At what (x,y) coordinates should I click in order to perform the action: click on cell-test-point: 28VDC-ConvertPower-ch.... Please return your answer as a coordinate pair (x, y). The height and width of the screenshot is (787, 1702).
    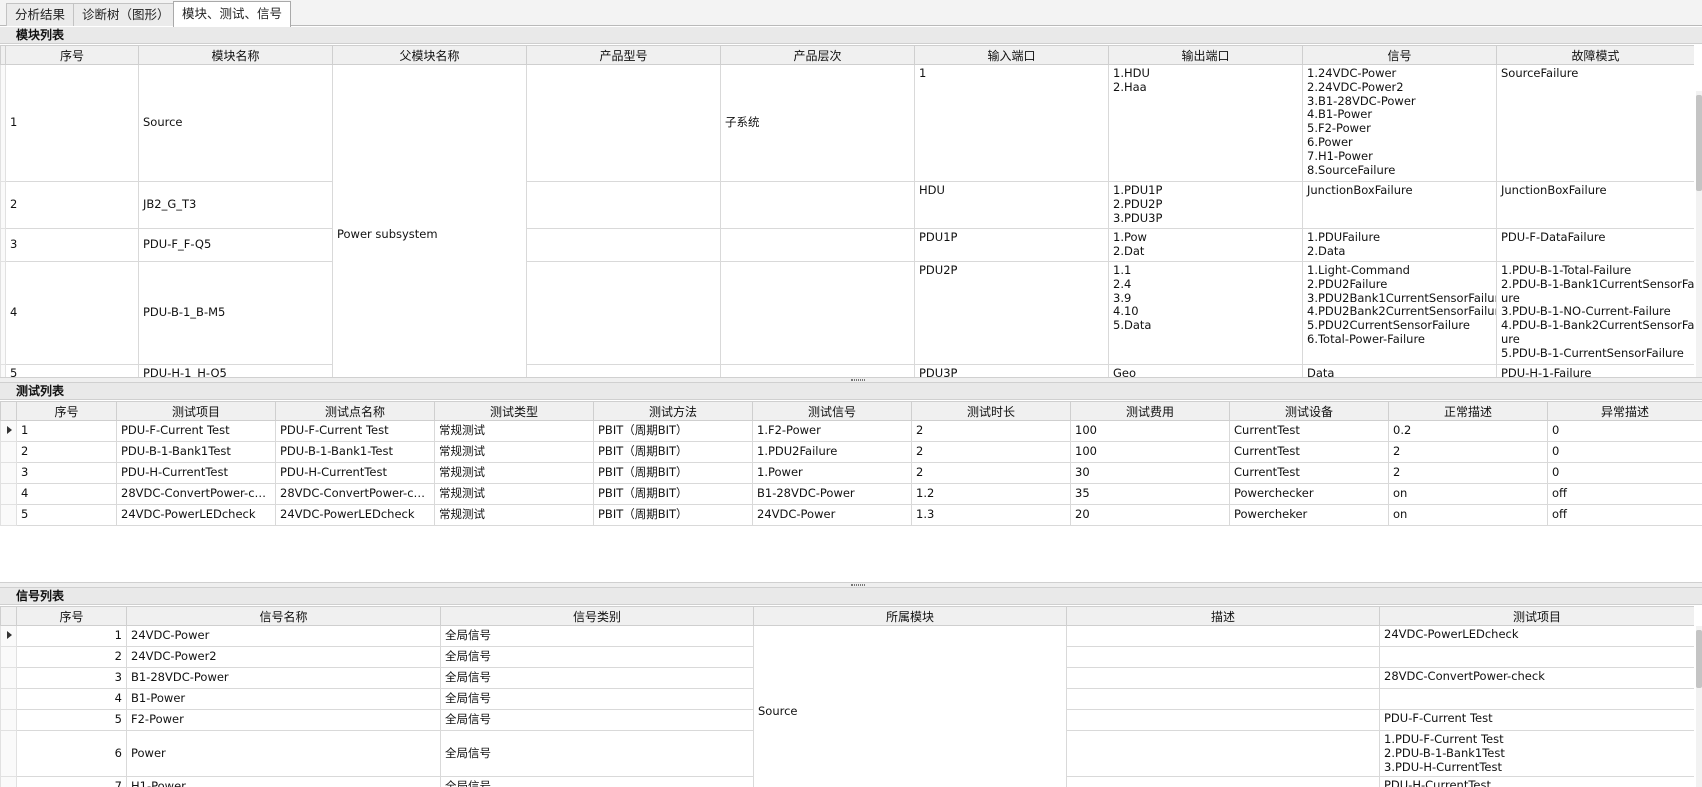
    Looking at the image, I should click on (355, 494).